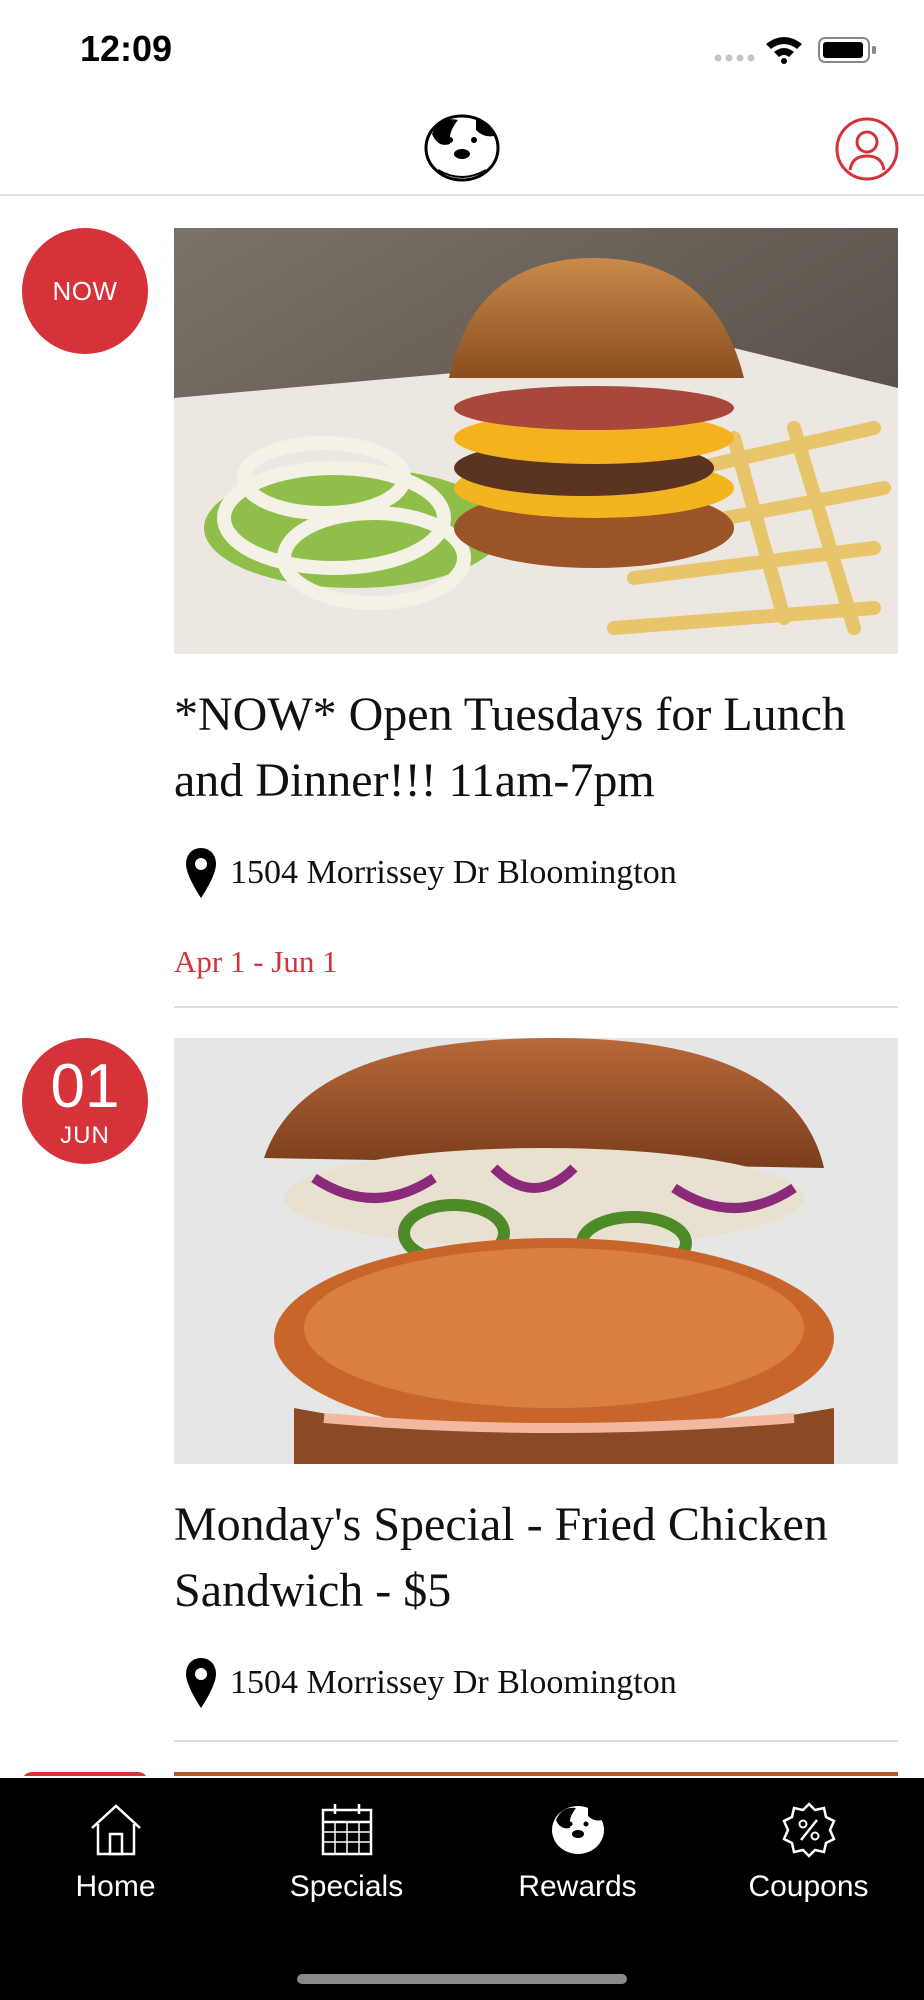 The height and width of the screenshot is (2000, 924). I want to click on tab-label: Specials, so click(346, 1886).